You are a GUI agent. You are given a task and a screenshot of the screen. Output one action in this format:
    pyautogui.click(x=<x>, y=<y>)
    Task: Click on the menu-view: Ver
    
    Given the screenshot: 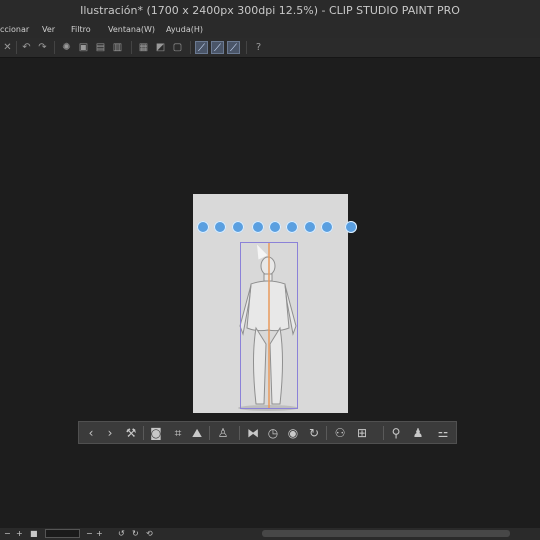 What is the action you would take?
    pyautogui.click(x=48, y=30)
    